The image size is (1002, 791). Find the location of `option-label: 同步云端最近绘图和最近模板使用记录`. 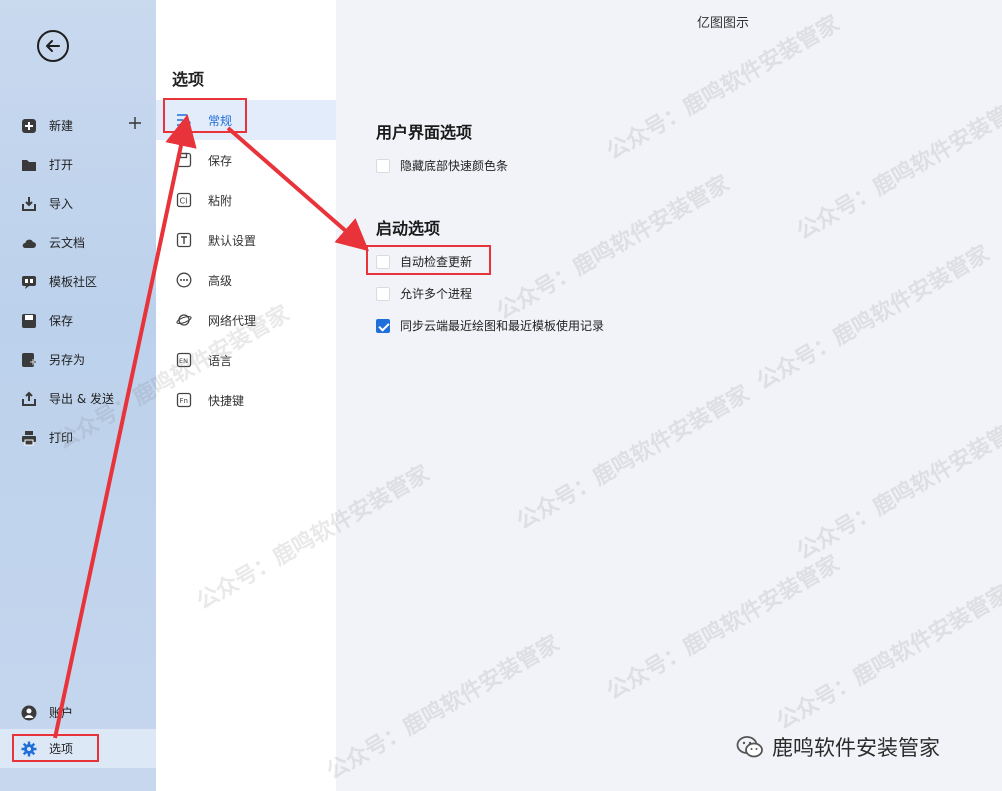

option-label: 同步云端最近绘图和最近模板使用记录 is located at coordinates (502, 326).